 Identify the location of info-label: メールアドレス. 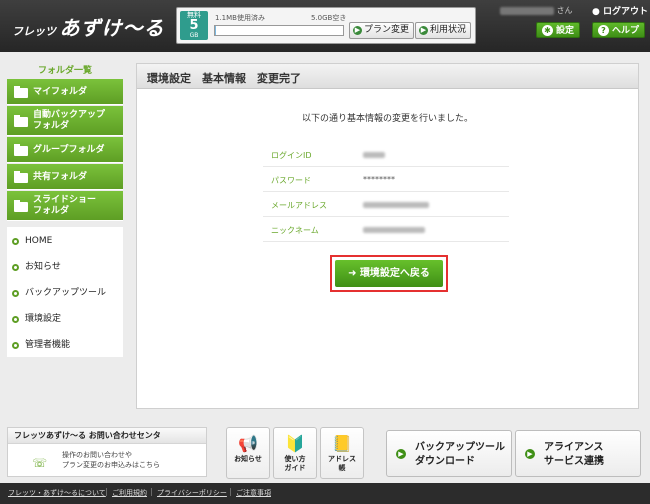
(299, 205).